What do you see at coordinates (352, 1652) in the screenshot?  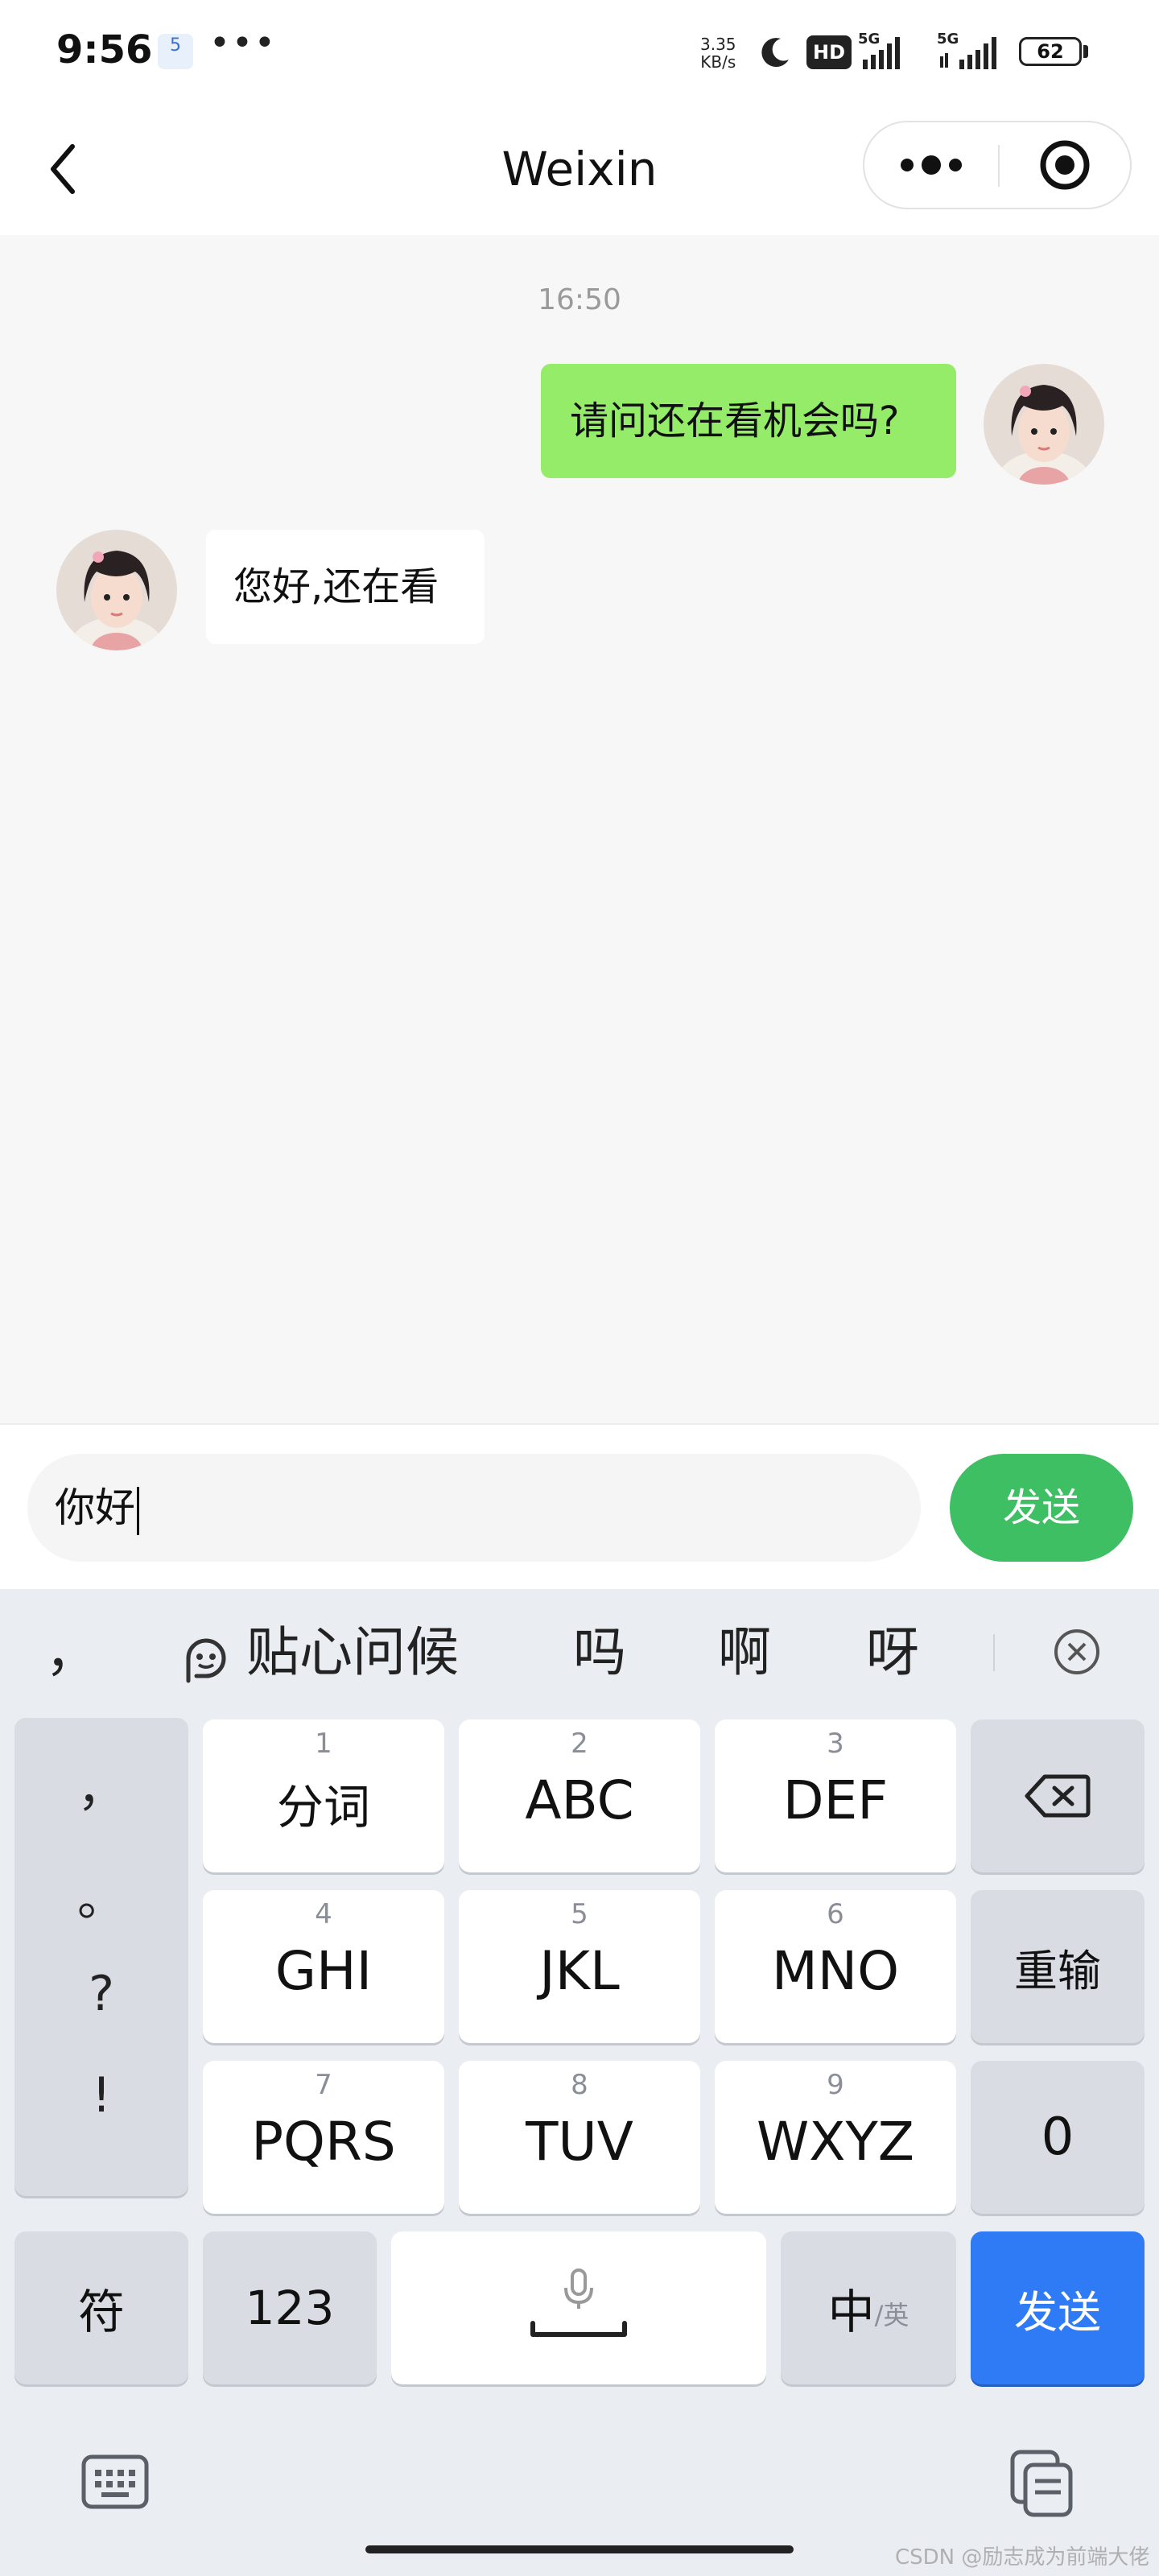 I see `greeting-feature-button: 贴心问候` at bounding box center [352, 1652].